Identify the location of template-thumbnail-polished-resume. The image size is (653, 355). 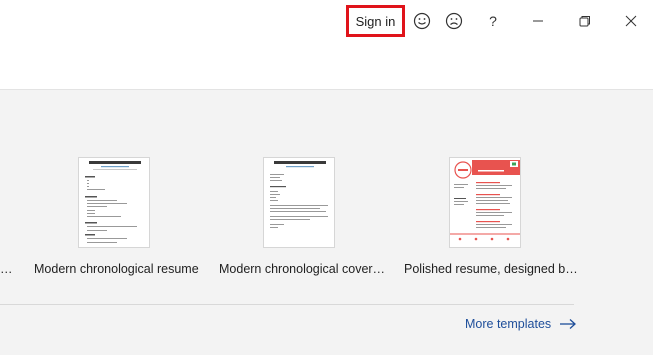
(485, 202).